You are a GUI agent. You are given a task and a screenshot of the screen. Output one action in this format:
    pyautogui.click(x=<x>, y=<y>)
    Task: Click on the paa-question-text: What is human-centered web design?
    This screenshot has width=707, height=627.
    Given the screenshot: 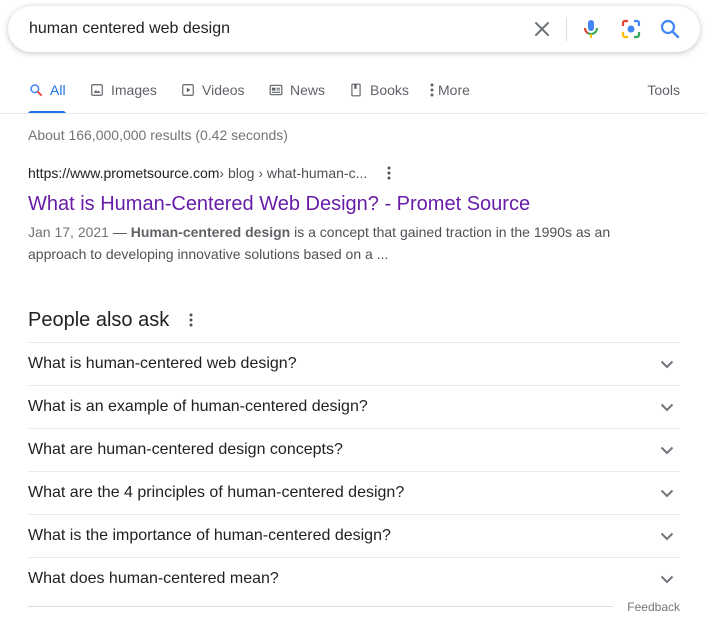 What is the action you would take?
    pyautogui.click(x=162, y=363)
    